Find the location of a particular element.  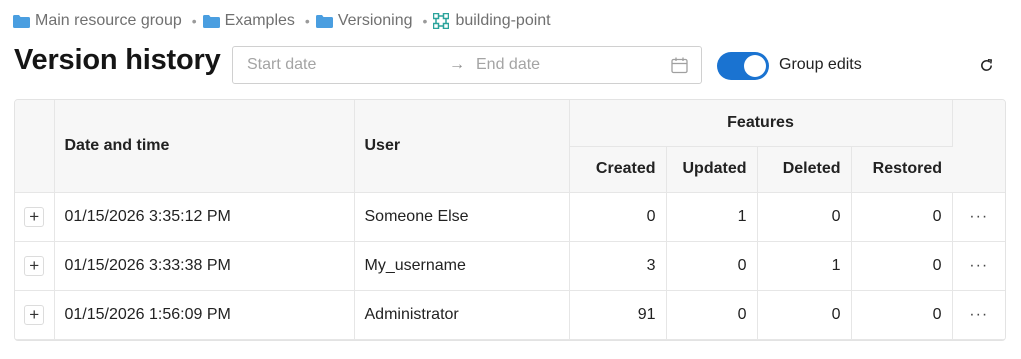

start-date-input: Start date is located at coordinates (281, 65).